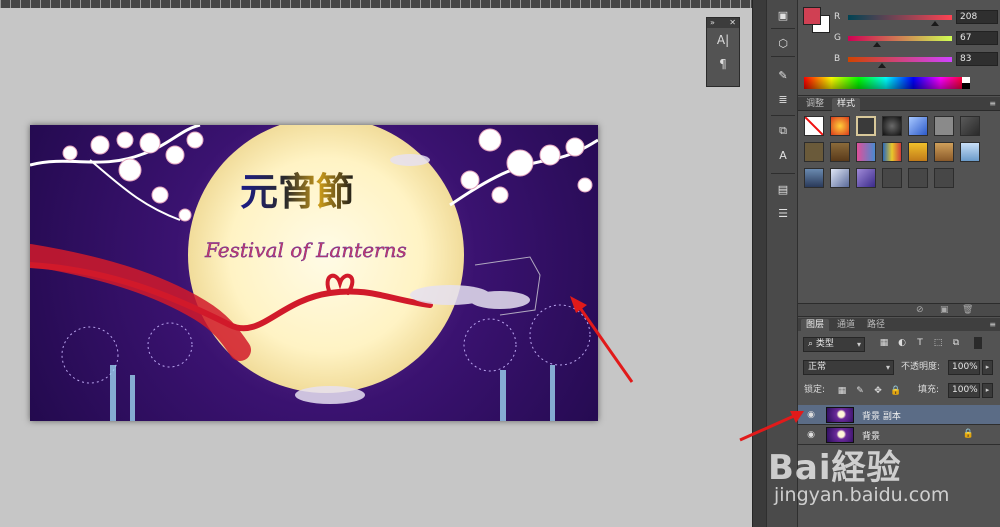 This screenshot has height=527, width=1000. What do you see at coordinates (978, 343) in the screenshot?
I see `filter-toggle` at bounding box center [978, 343].